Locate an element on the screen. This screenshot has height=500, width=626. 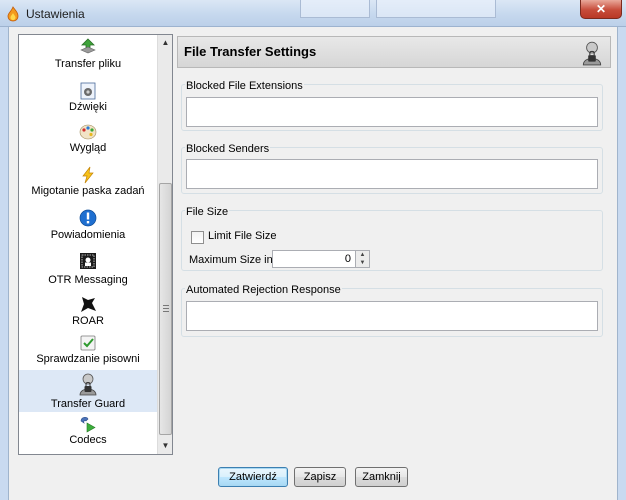
scroll-down-arrow-icon: ▼ is located at coordinates (165, 446).